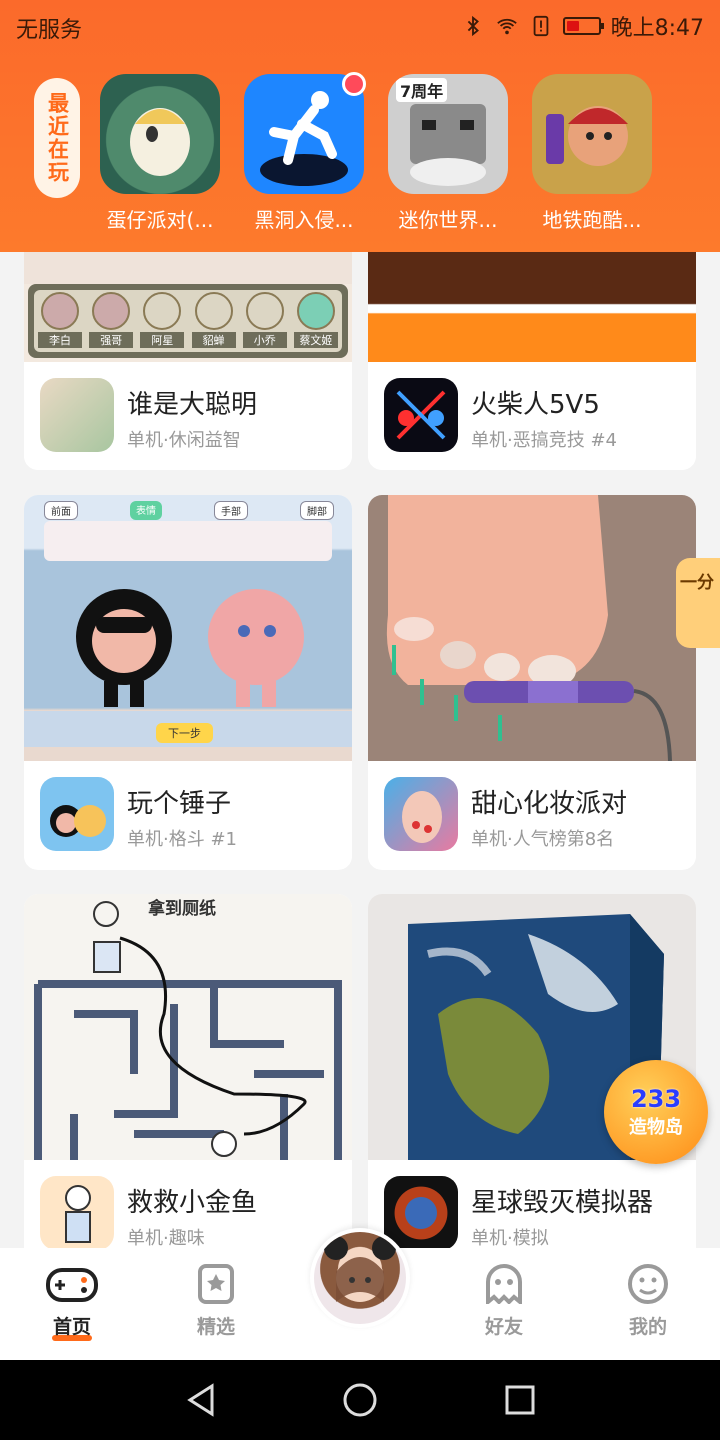  Describe the element at coordinates (160, 134) in the screenshot. I see `egg-party-icon` at that location.